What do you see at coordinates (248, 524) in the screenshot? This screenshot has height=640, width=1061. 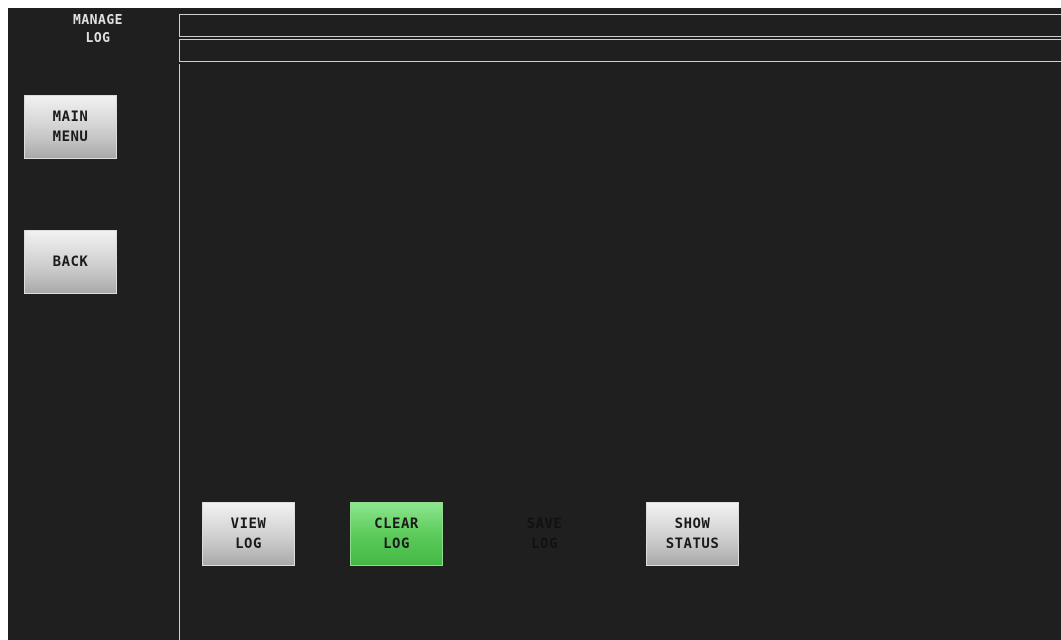 I see `view-log-button-line-1: VIEW` at bounding box center [248, 524].